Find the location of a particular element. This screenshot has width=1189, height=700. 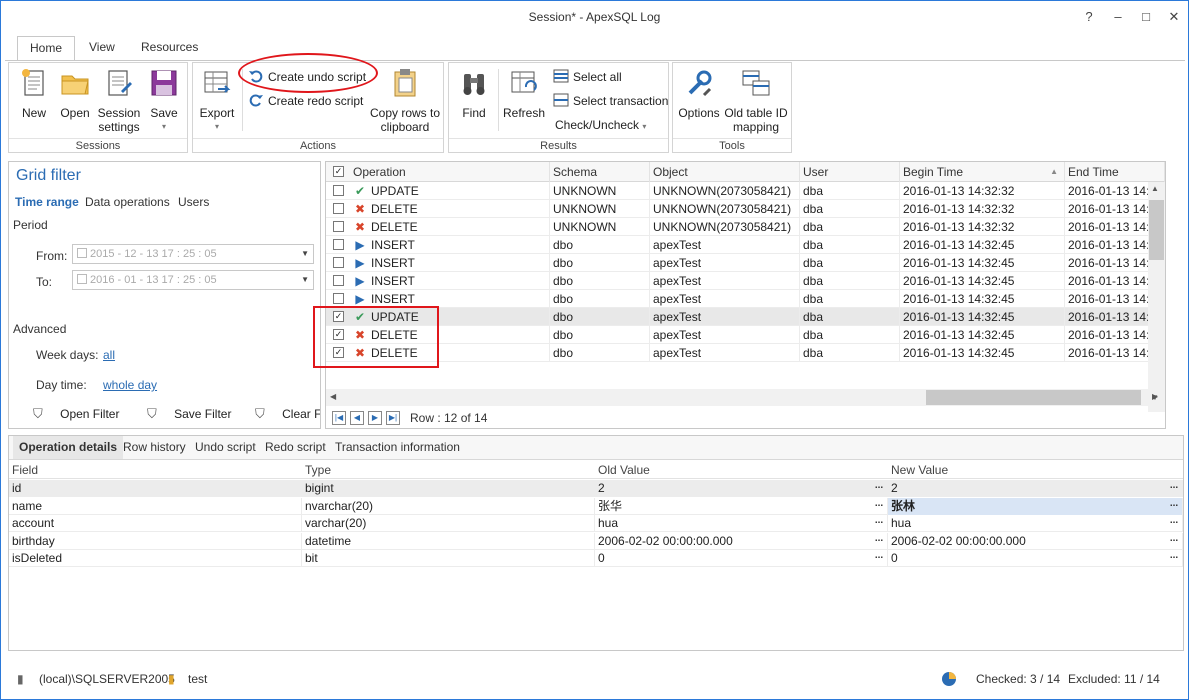

session-settings-button: Session settings is located at coordinates (119, 100).